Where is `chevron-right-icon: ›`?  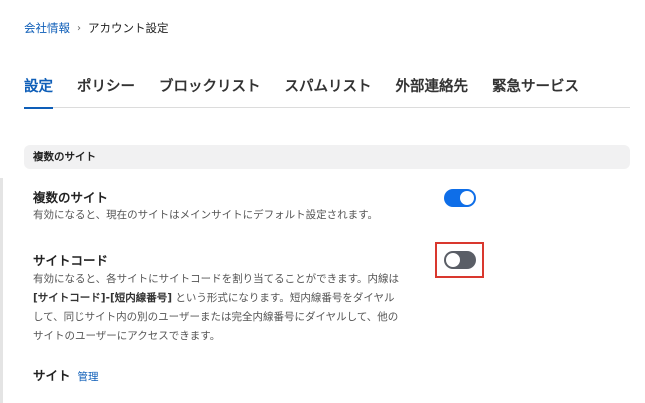 chevron-right-icon: › is located at coordinates (79, 28).